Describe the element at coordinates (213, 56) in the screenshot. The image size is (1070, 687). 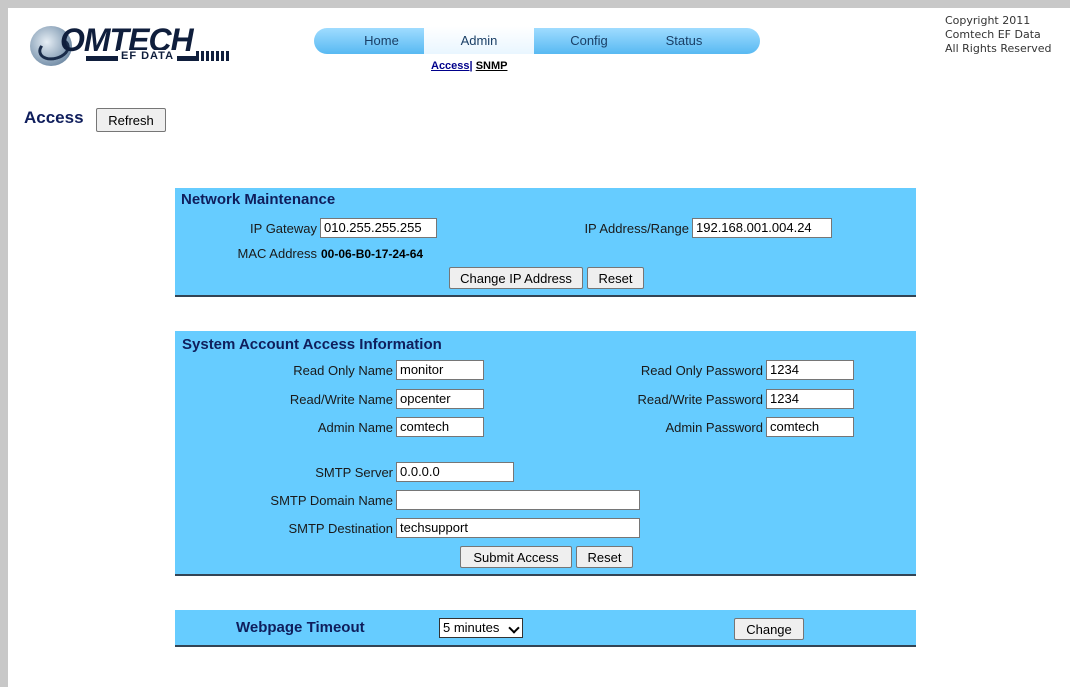
I see `logo-stripes` at that location.